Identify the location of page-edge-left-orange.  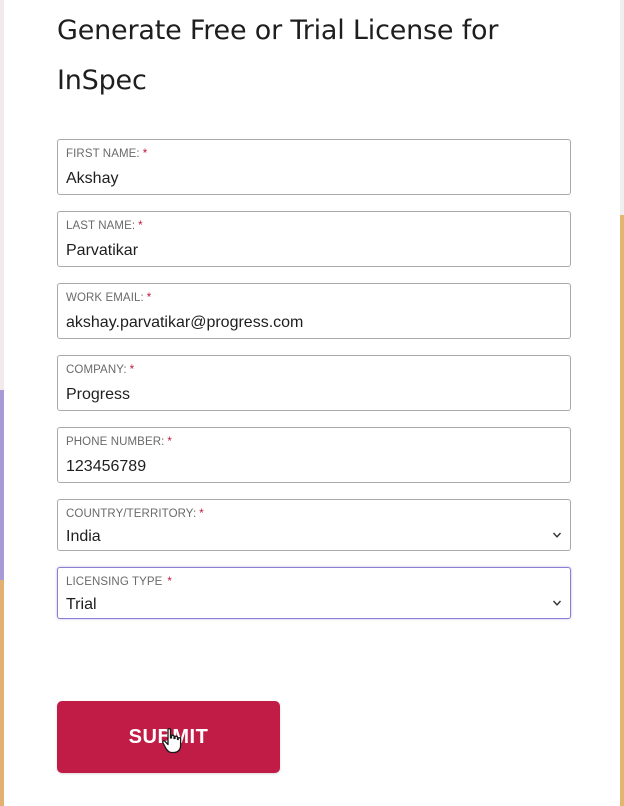
(2, 693).